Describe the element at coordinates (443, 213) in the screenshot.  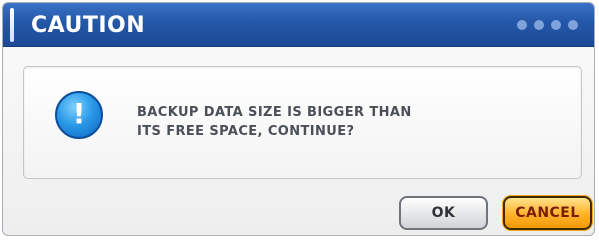
I see `ok-button: OK` at that location.